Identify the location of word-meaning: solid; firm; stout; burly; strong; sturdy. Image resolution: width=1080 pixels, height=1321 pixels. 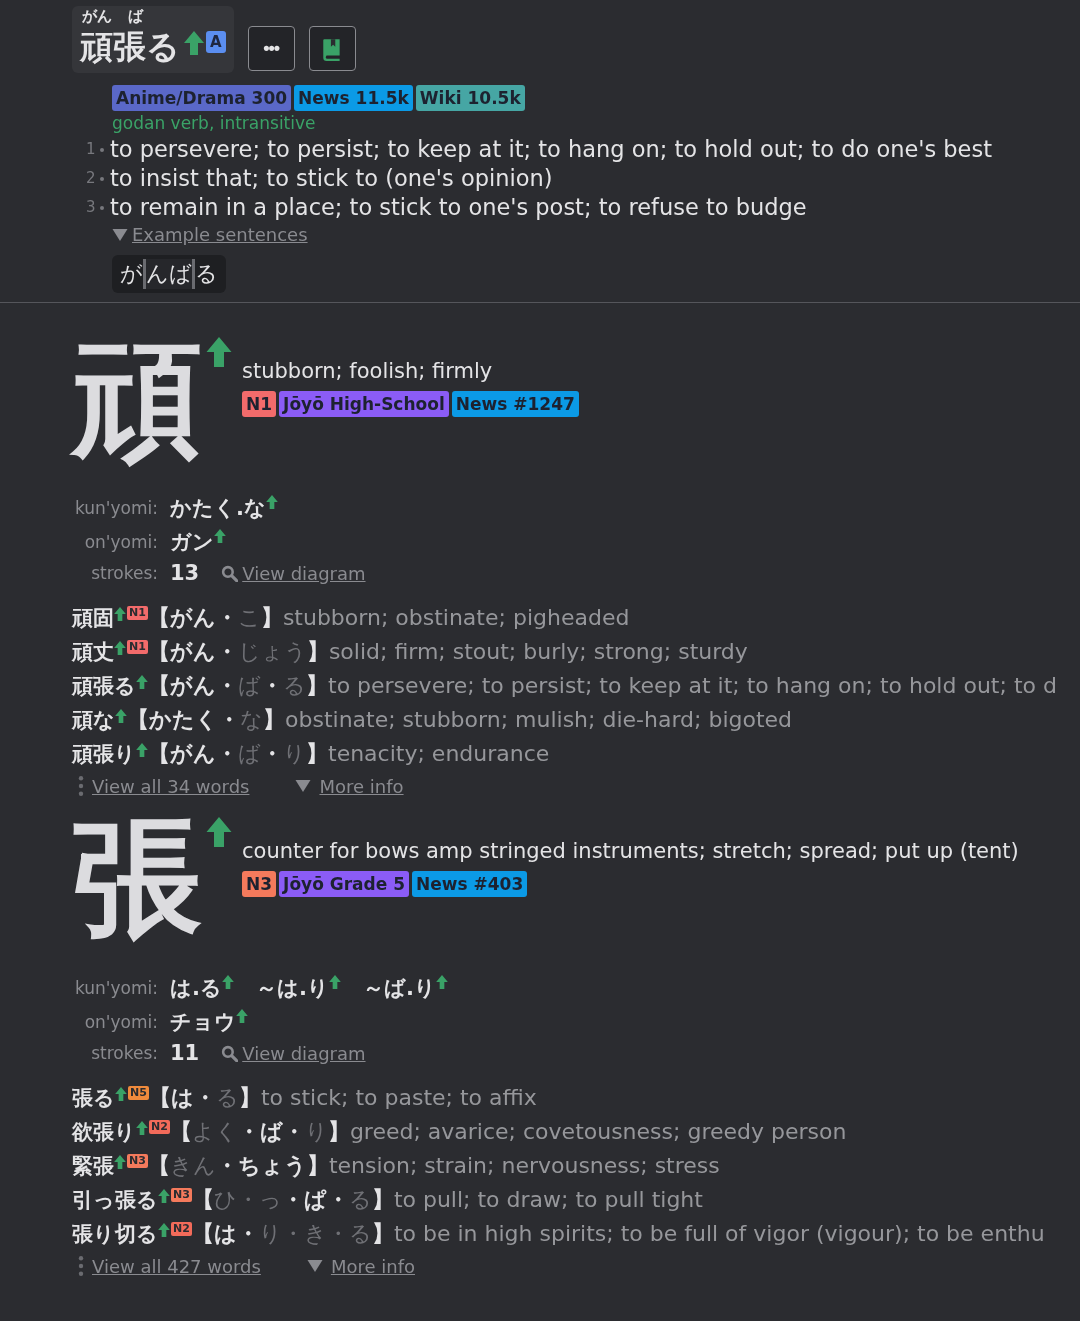
(538, 652).